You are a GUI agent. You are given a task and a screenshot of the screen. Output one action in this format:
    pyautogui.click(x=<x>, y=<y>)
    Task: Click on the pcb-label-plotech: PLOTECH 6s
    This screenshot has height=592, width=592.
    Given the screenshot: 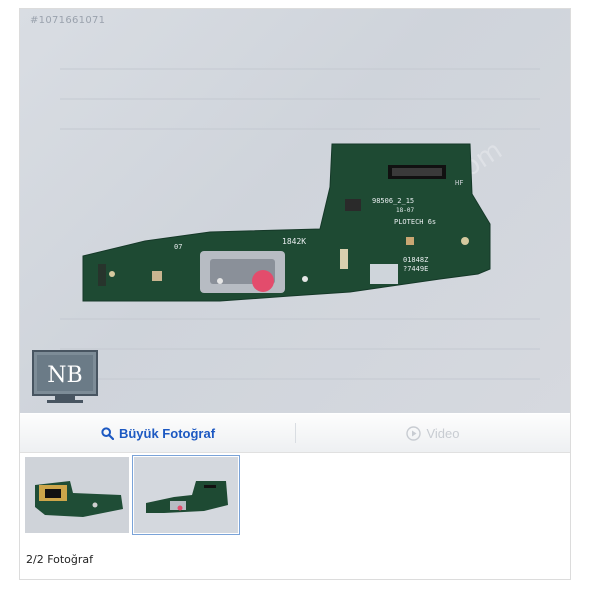 What is the action you would take?
    pyautogui.click(x=415, y=222)
    